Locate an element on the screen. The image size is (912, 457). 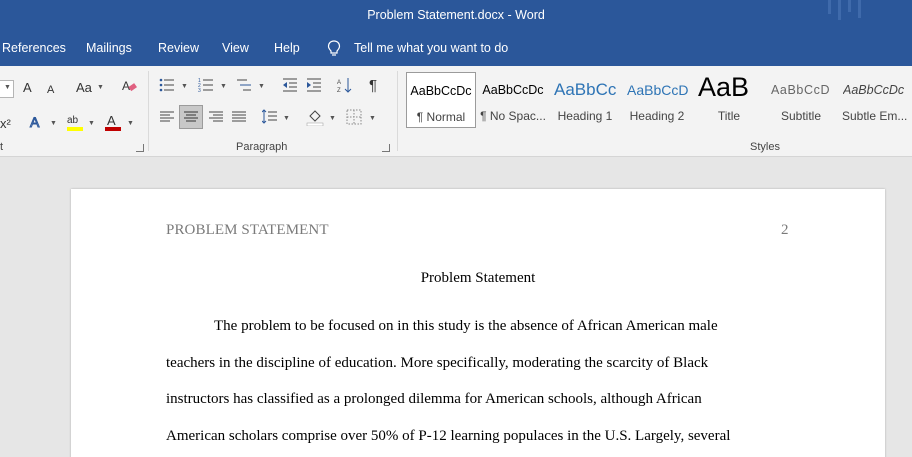
title-bar: Problem Statement.docx - Word is located at coordinates (456, 16).